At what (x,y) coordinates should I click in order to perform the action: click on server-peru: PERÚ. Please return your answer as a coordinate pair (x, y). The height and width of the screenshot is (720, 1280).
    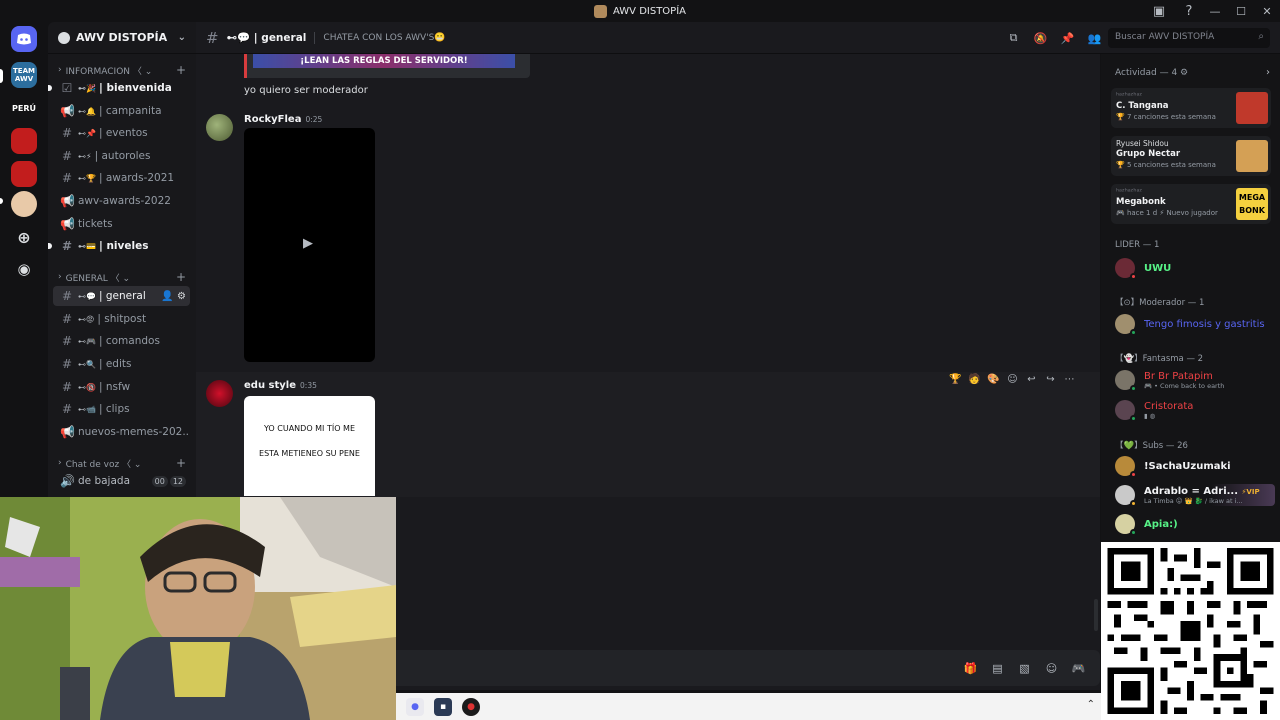
    Looking at the image, I should click on (24, 108).